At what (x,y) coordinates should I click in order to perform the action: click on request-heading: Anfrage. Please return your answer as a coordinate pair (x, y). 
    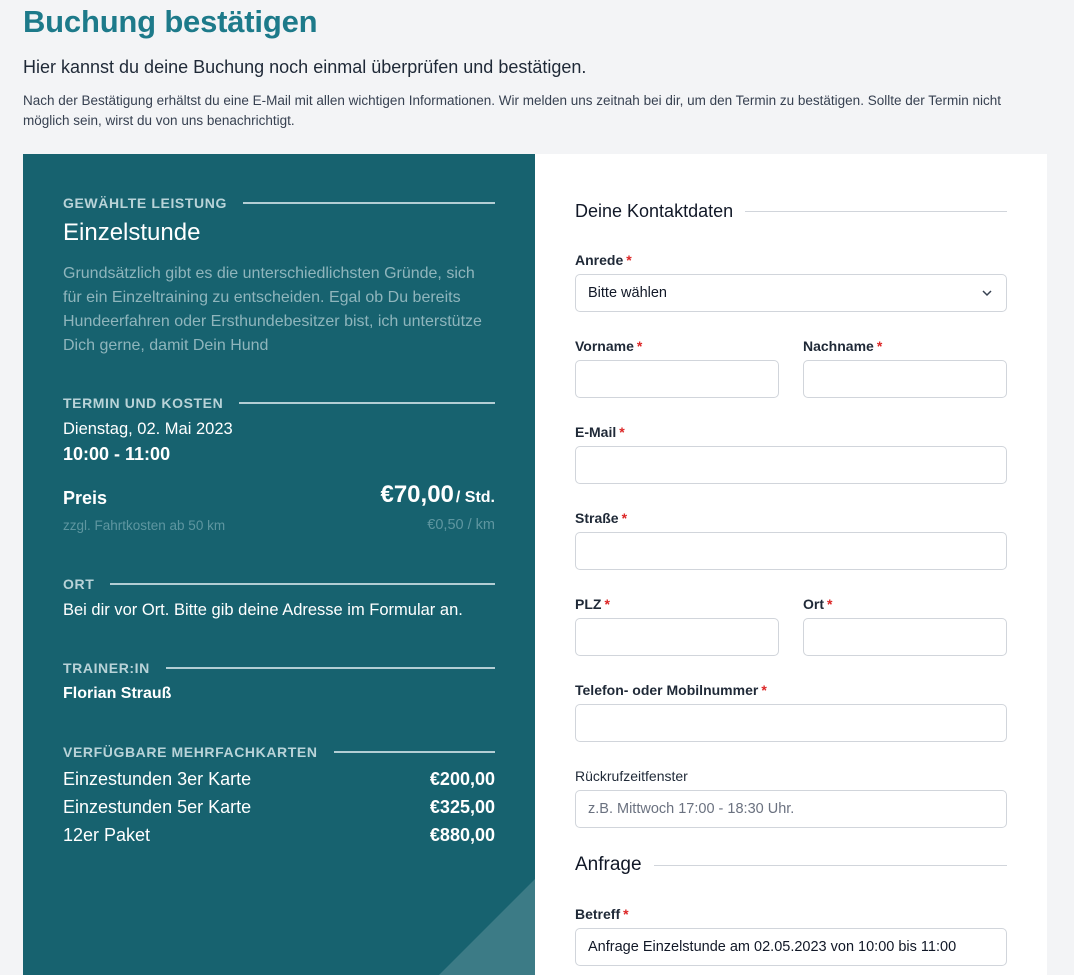
    Looking at the image, I should click on (791, 865).